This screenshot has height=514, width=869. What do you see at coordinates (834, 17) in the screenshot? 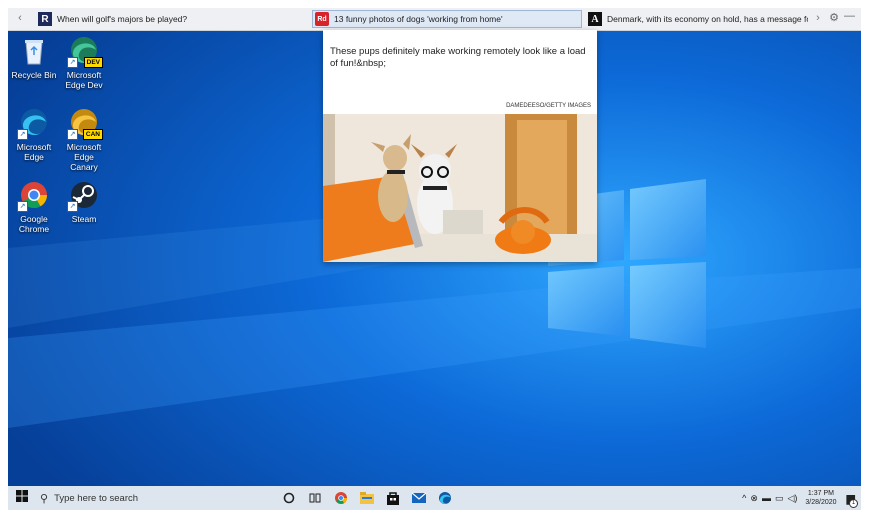
I see `gear-icon: ⚙` at bounding box center [834, 17].